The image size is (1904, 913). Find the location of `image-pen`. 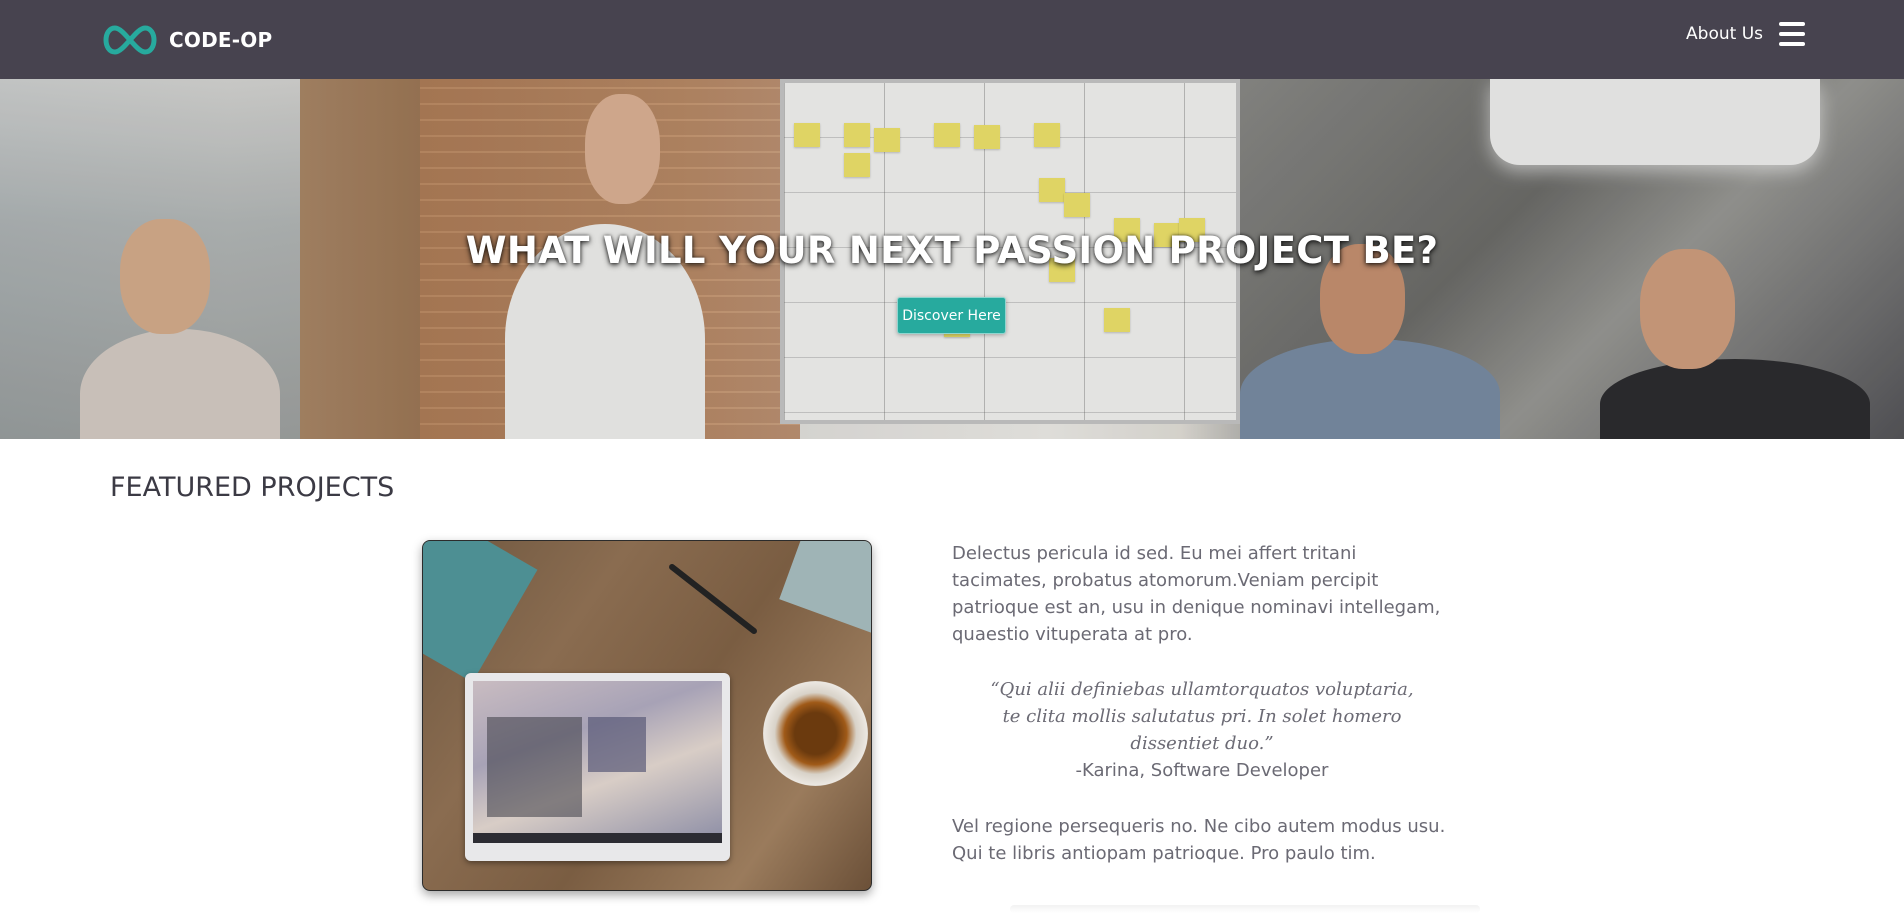

image-pen is located at coordinates (713, 599).